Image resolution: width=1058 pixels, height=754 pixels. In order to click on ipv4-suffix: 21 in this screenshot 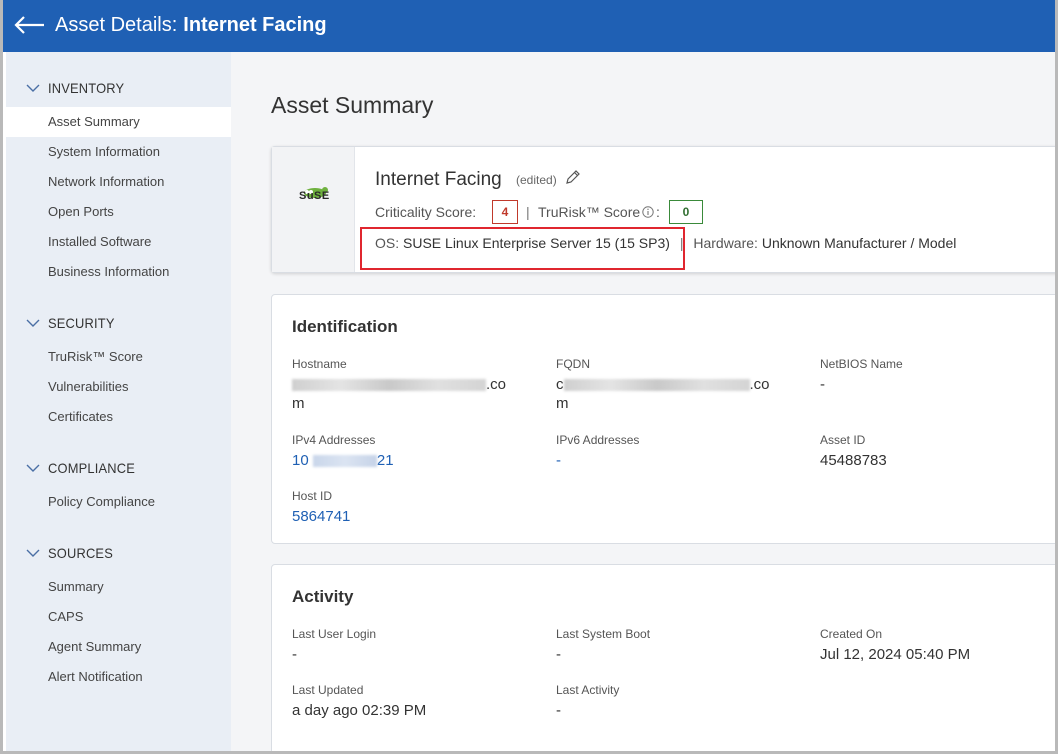, I will do `click(385, 460)`.